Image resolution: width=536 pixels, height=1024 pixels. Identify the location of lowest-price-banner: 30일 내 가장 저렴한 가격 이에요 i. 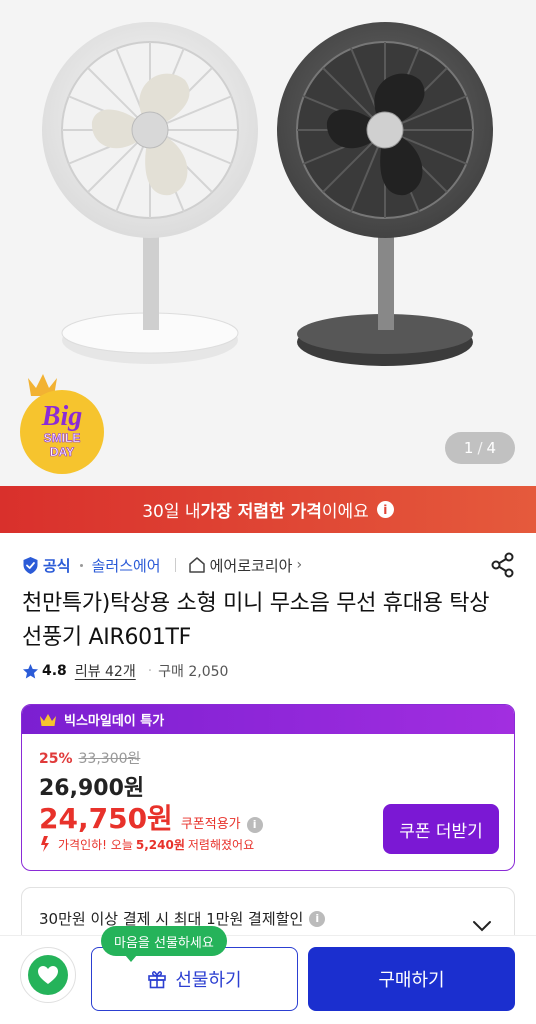
(268, 509).